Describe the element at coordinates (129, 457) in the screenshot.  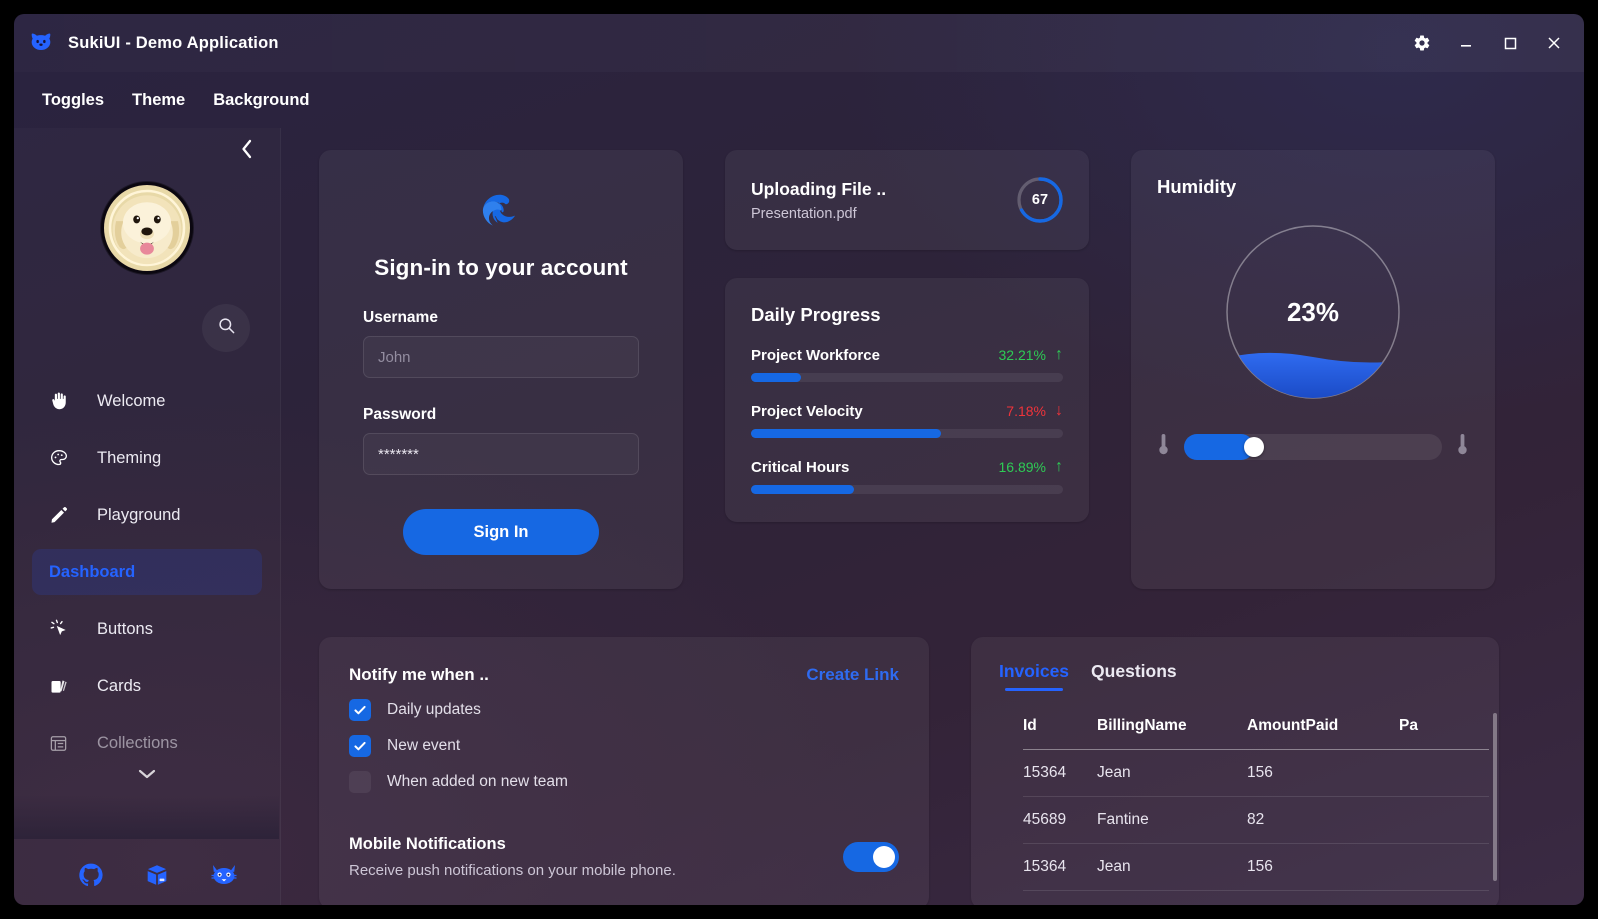
I see `sidebar-item-label: Theming` at that location.